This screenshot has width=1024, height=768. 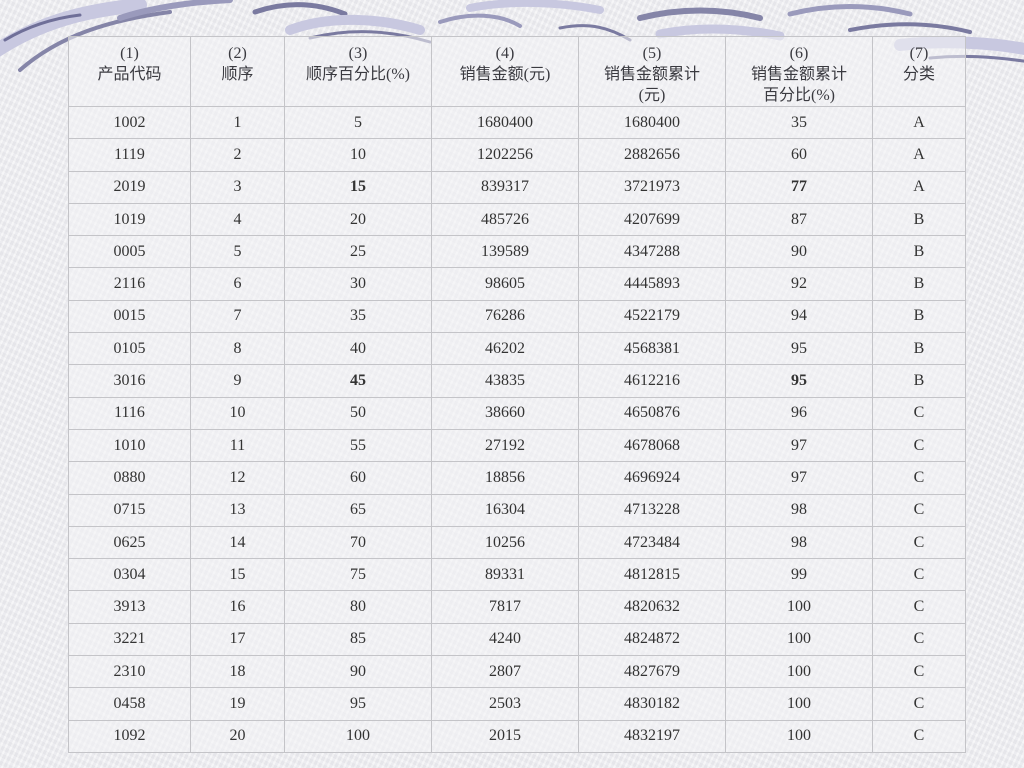 What do you see at coordinates (517, 349) in the screenshot?
I see `table-row: 0105 8 40 46202 4568381 95 B` at bounding box center [517, 349].